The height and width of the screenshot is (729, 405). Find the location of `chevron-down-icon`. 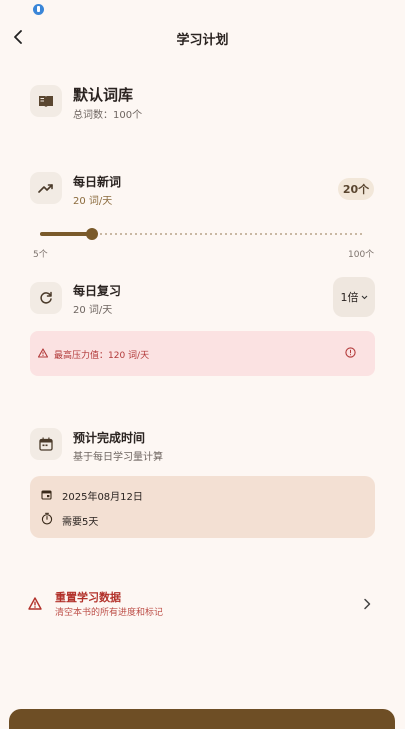

chevron-down-icon is located at coordinates (364, 297).